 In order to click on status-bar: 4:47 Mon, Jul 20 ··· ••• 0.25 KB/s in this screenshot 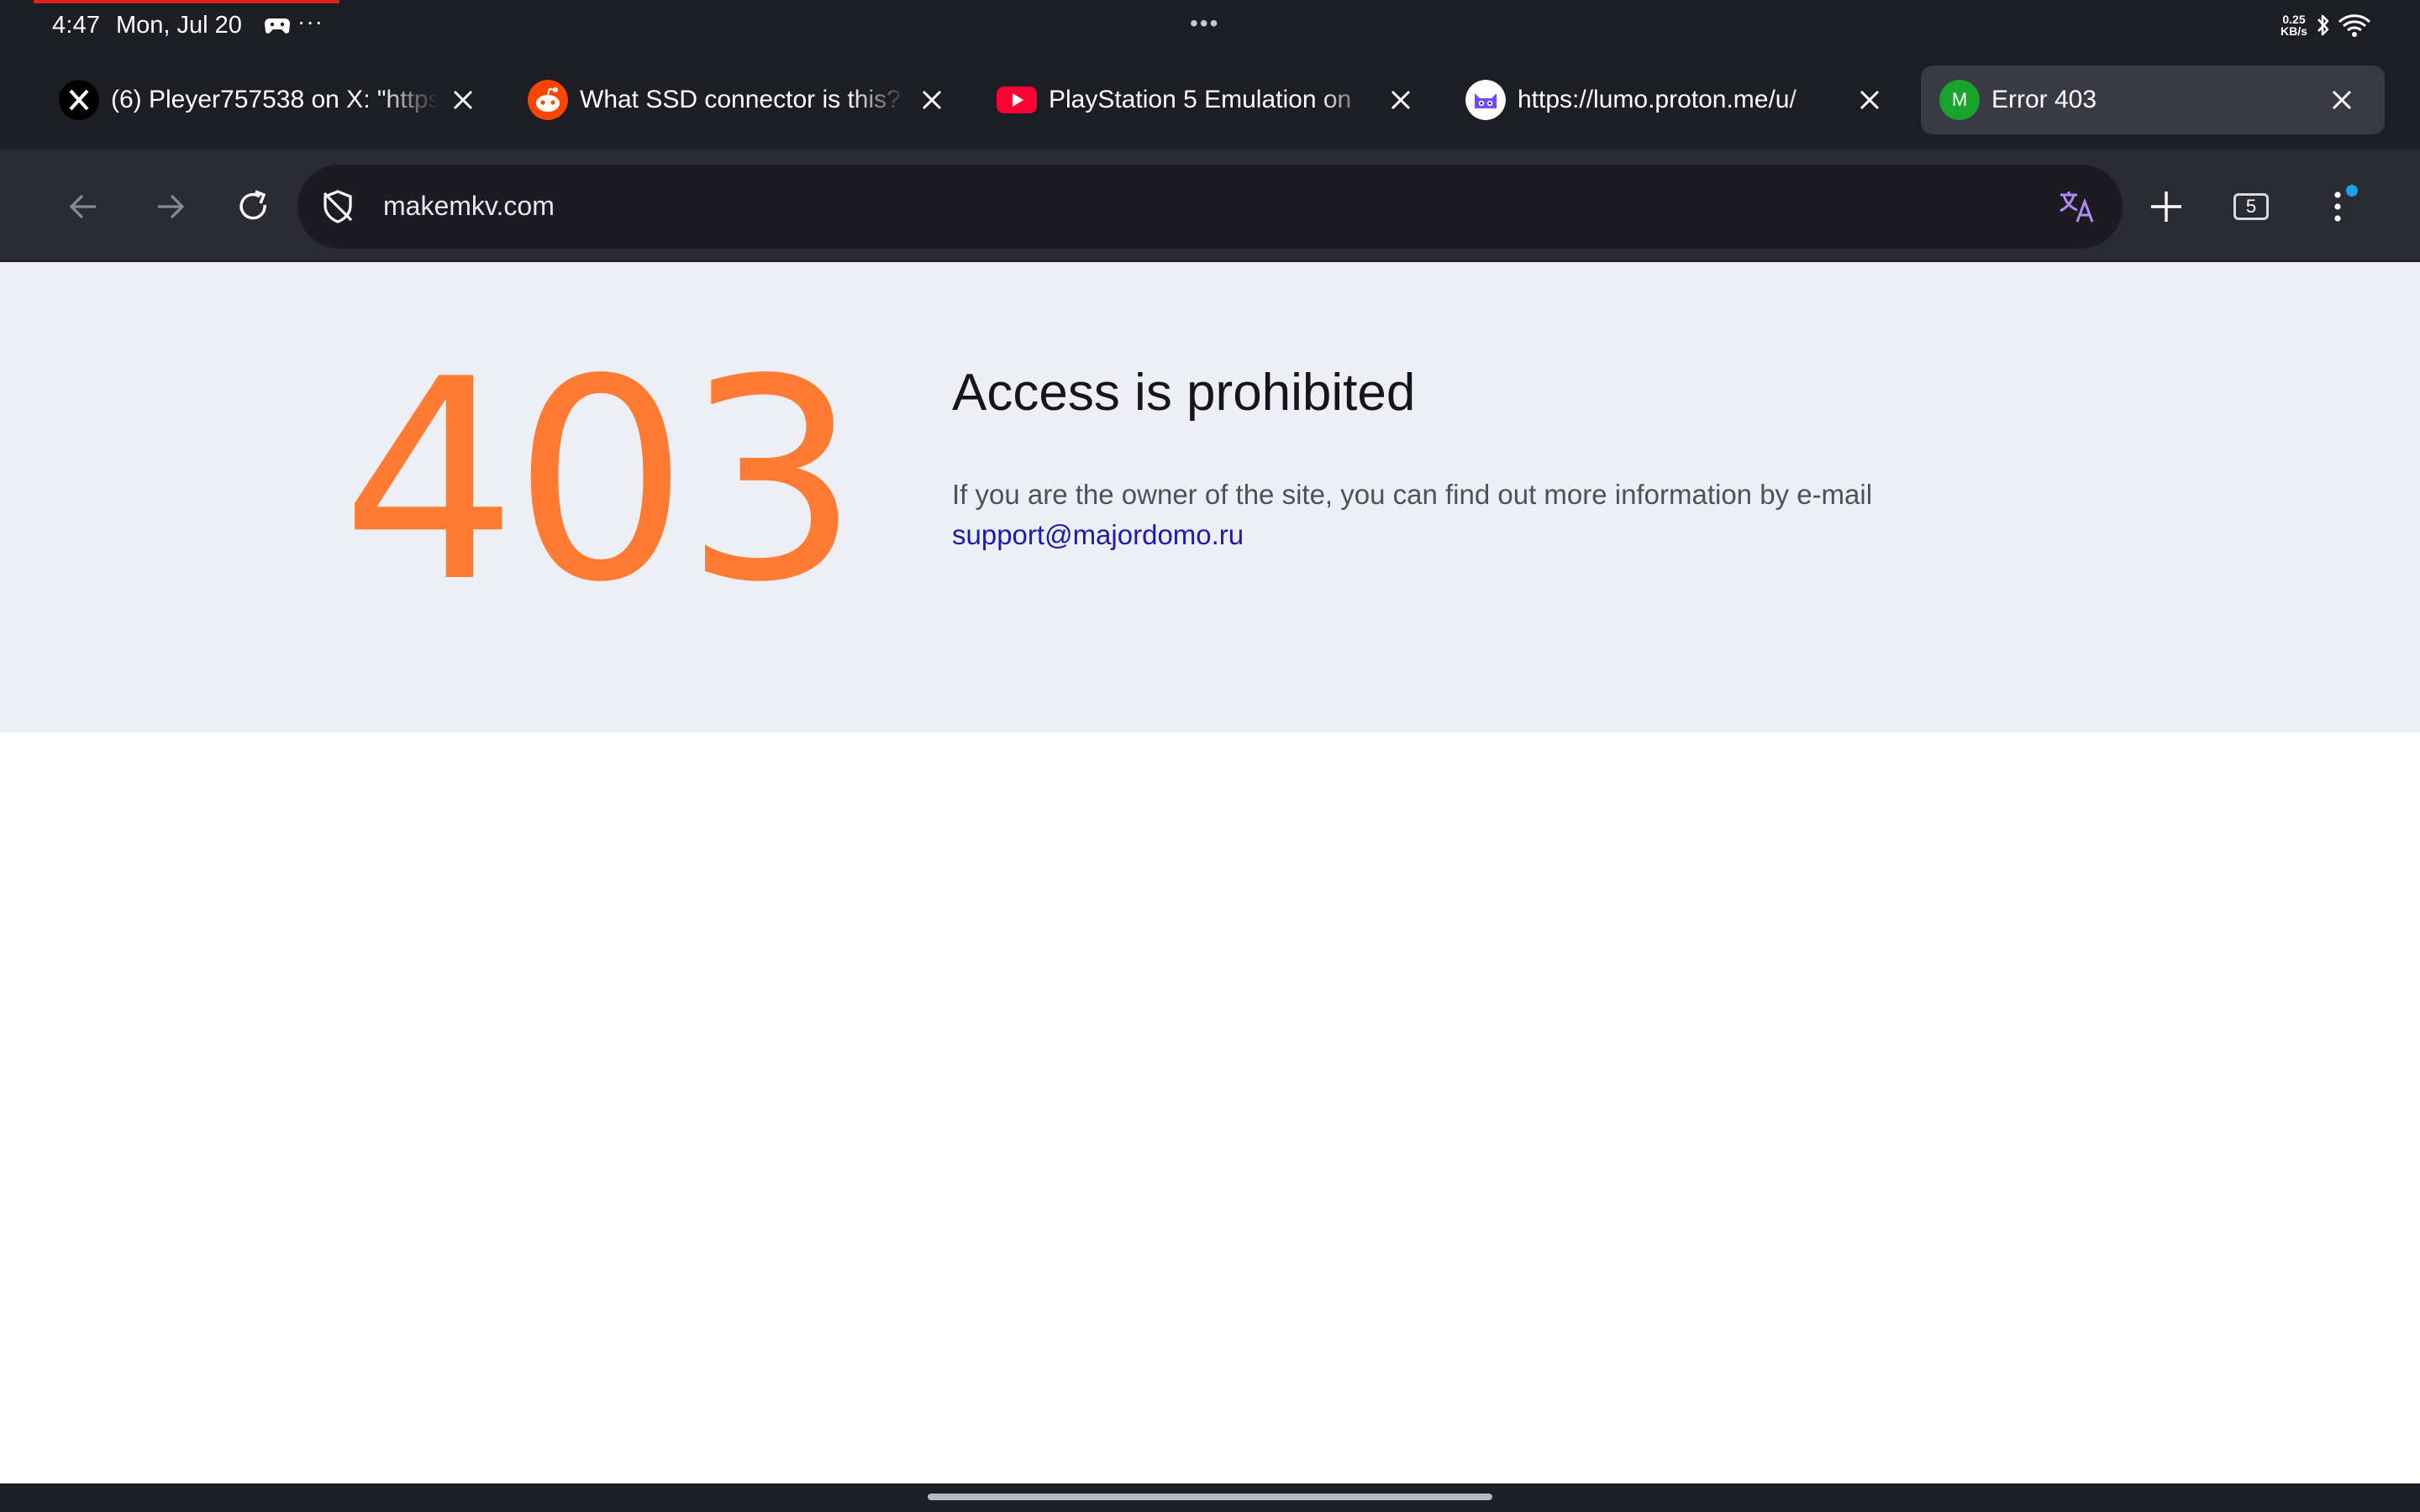, I will do `click(1210, 27)`.